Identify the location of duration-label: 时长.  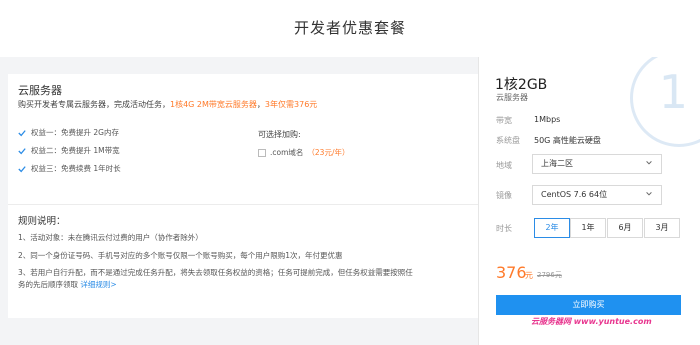
(504, 228).